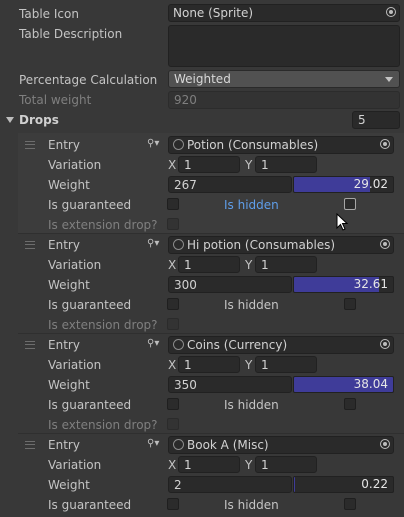 This screenshot has width=404, height=517. I want to click on weight-label: Weight, so click(69, 185).